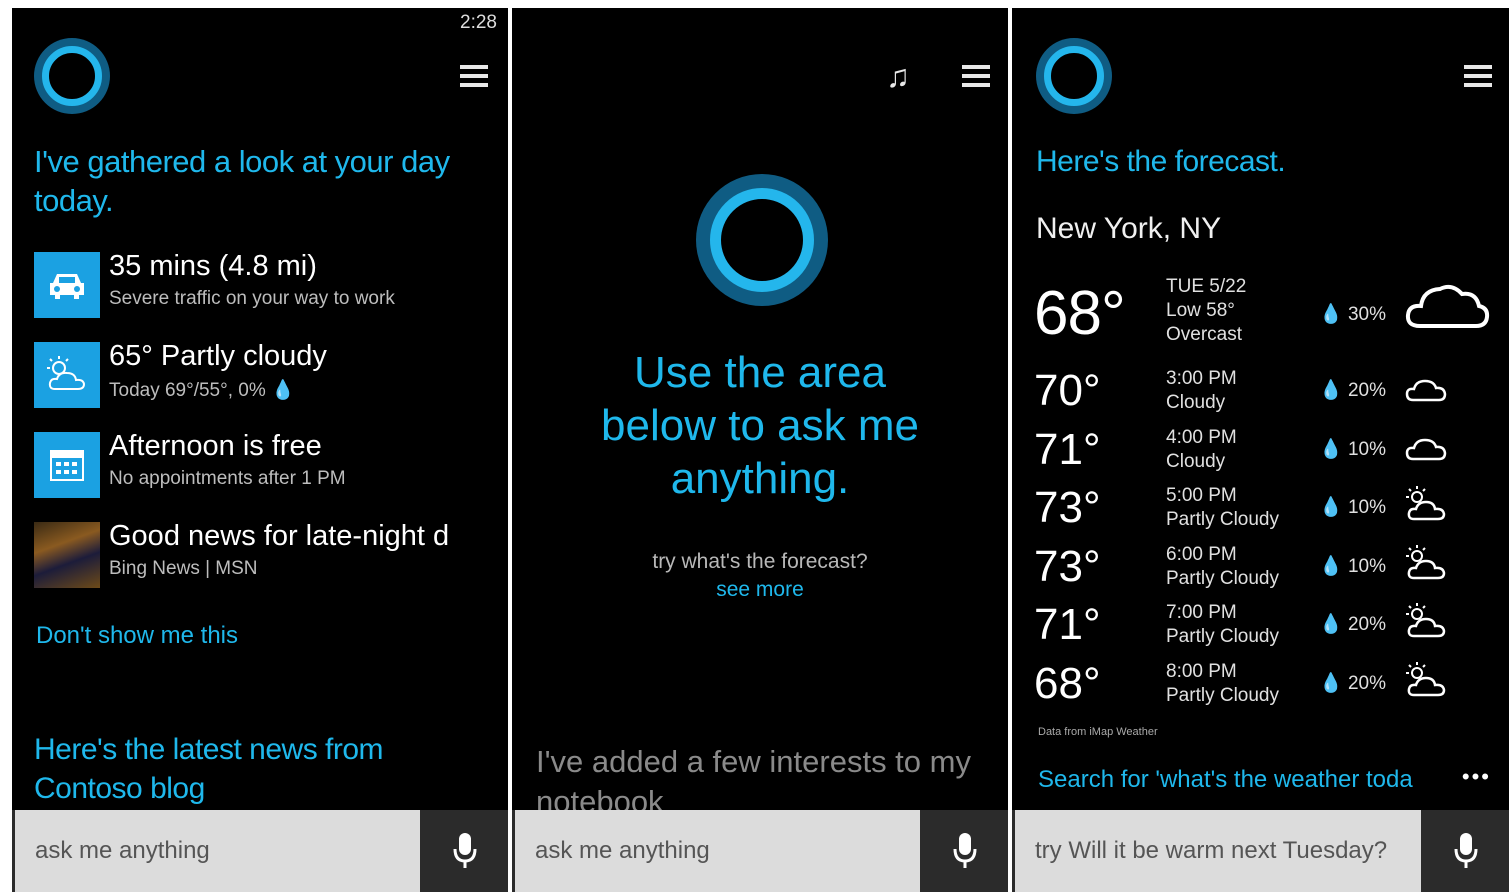  I want to click on status-time: 2:28, so click(478, 22).